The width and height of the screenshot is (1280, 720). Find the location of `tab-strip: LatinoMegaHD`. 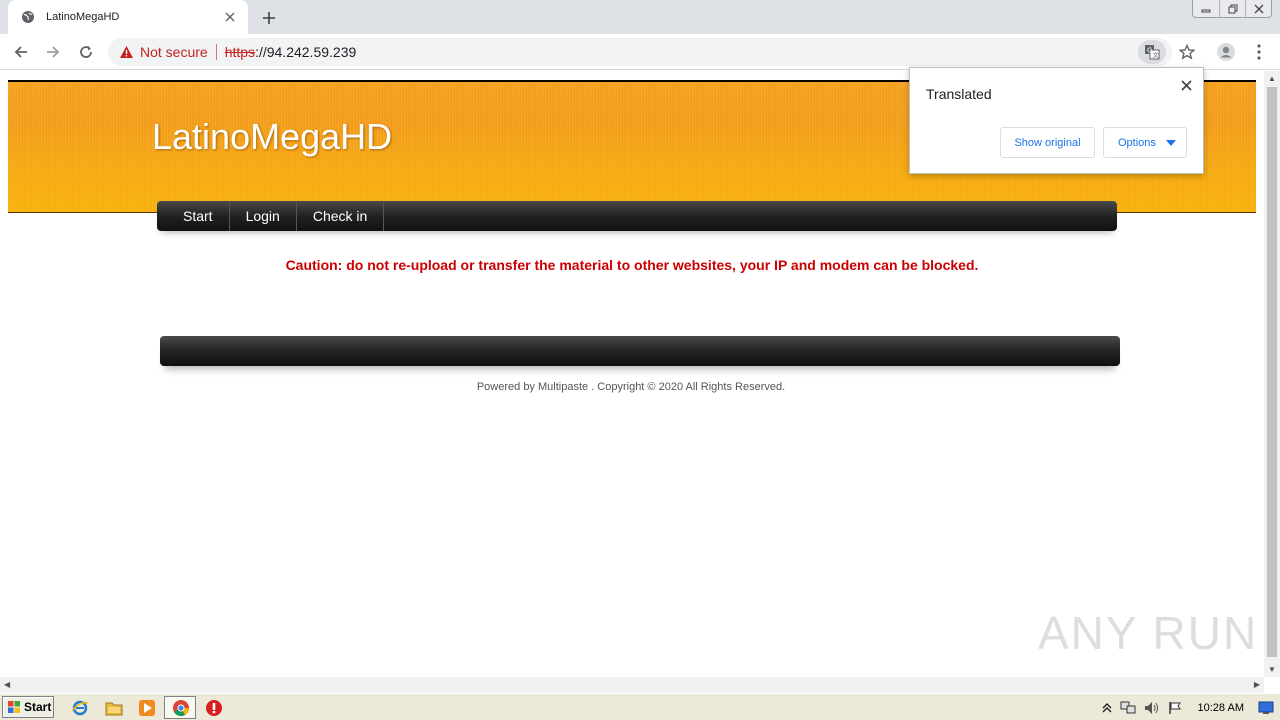

tab-strip: LatinoMegaHD is located at coordinates (640, 17).